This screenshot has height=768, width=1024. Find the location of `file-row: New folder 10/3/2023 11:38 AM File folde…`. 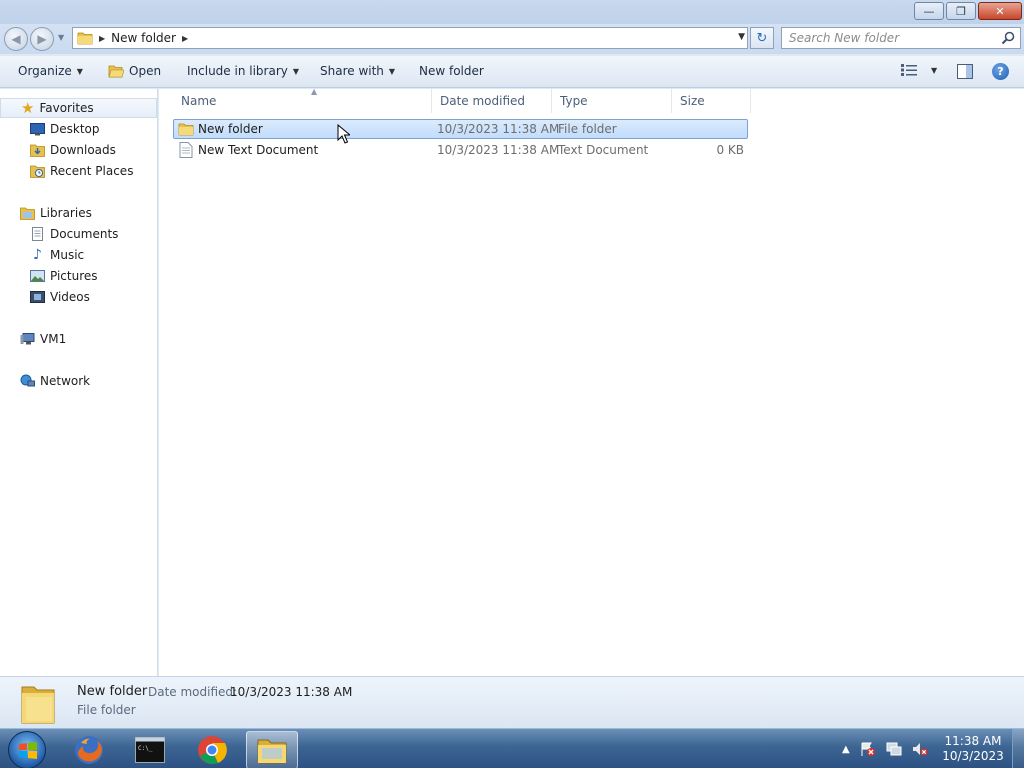

file-row: New folder 10/3/2023 11:38 AM File folde… is located at coordinates (460, 129).